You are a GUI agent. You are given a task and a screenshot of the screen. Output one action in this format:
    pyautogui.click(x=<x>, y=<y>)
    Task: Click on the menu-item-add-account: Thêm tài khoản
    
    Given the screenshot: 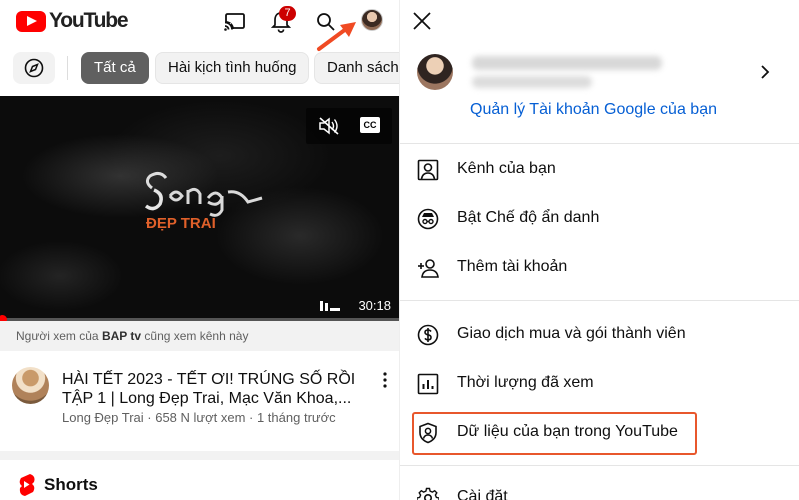 What is the action you would take?
    pyautogui.click(x=599, y=268)
    